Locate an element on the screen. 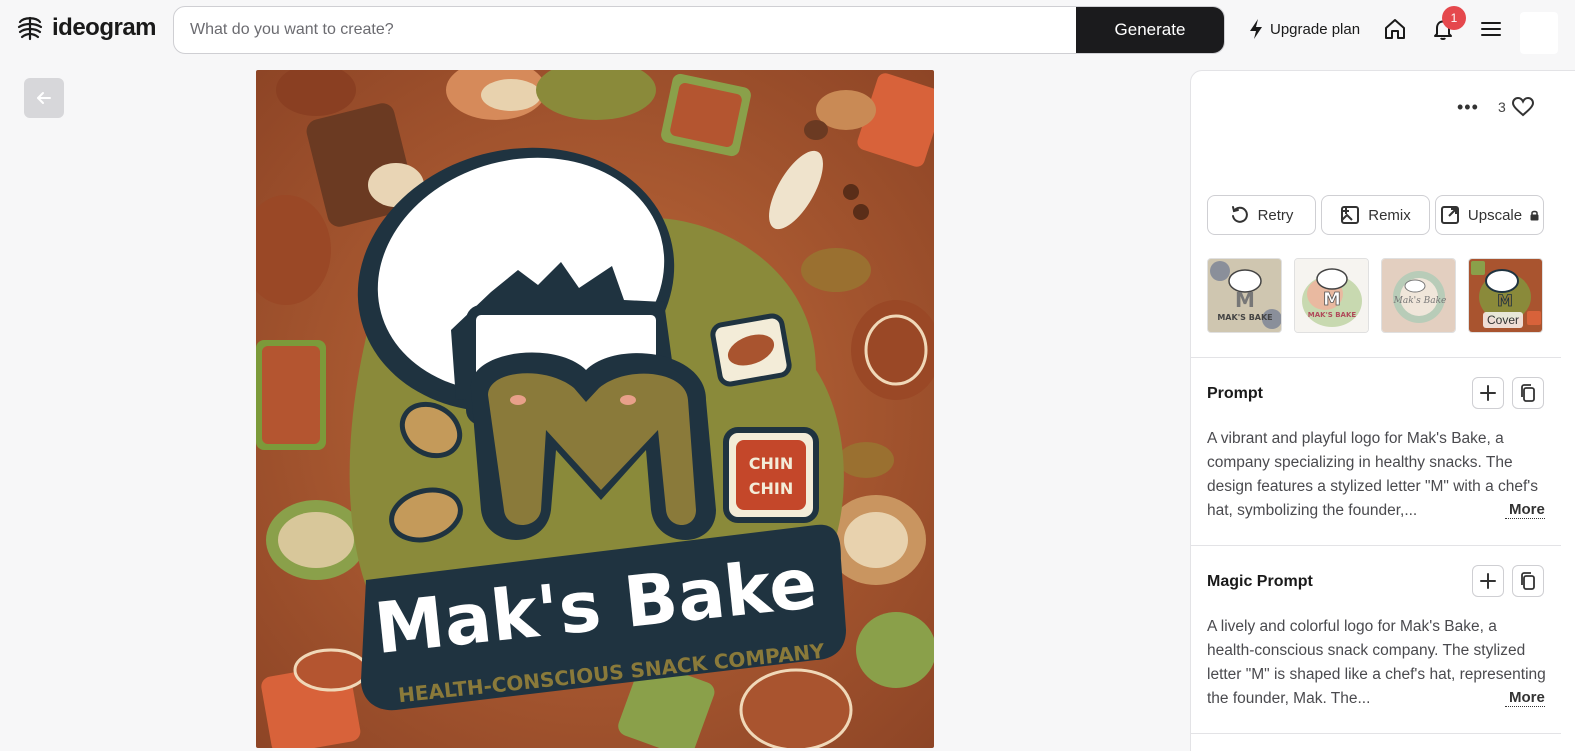 Image resolution: width=1575 pixels, height=751 pixels. thumb2-text: MAK'S BAKE is located at coordinates (1332, 315).